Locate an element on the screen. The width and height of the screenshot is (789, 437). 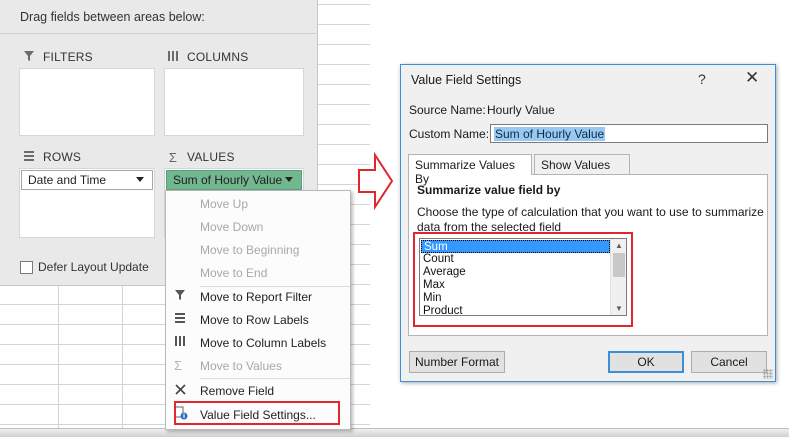
rows-label: ROWS is located at coordinates (62, 157).